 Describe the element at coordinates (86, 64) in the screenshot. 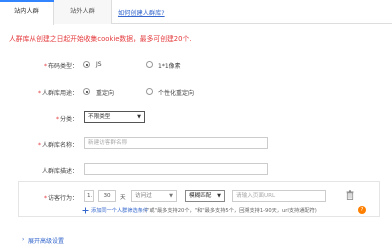

I see `radio-js` at that location.